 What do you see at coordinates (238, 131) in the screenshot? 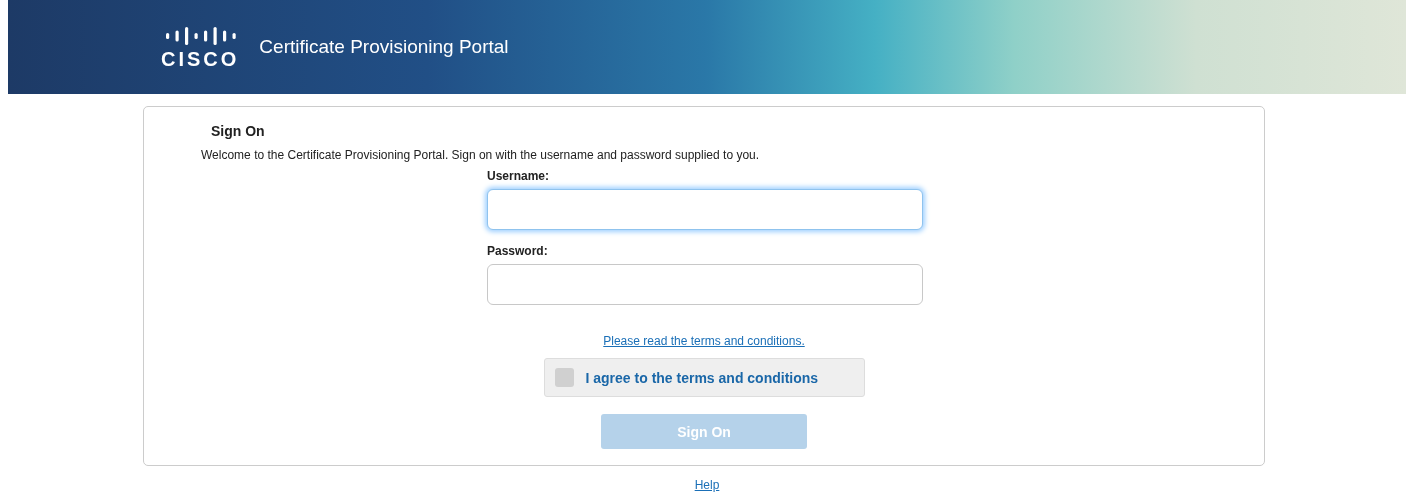
I see `sign-on-heading: Sign On` at bounding box center [238, 131].